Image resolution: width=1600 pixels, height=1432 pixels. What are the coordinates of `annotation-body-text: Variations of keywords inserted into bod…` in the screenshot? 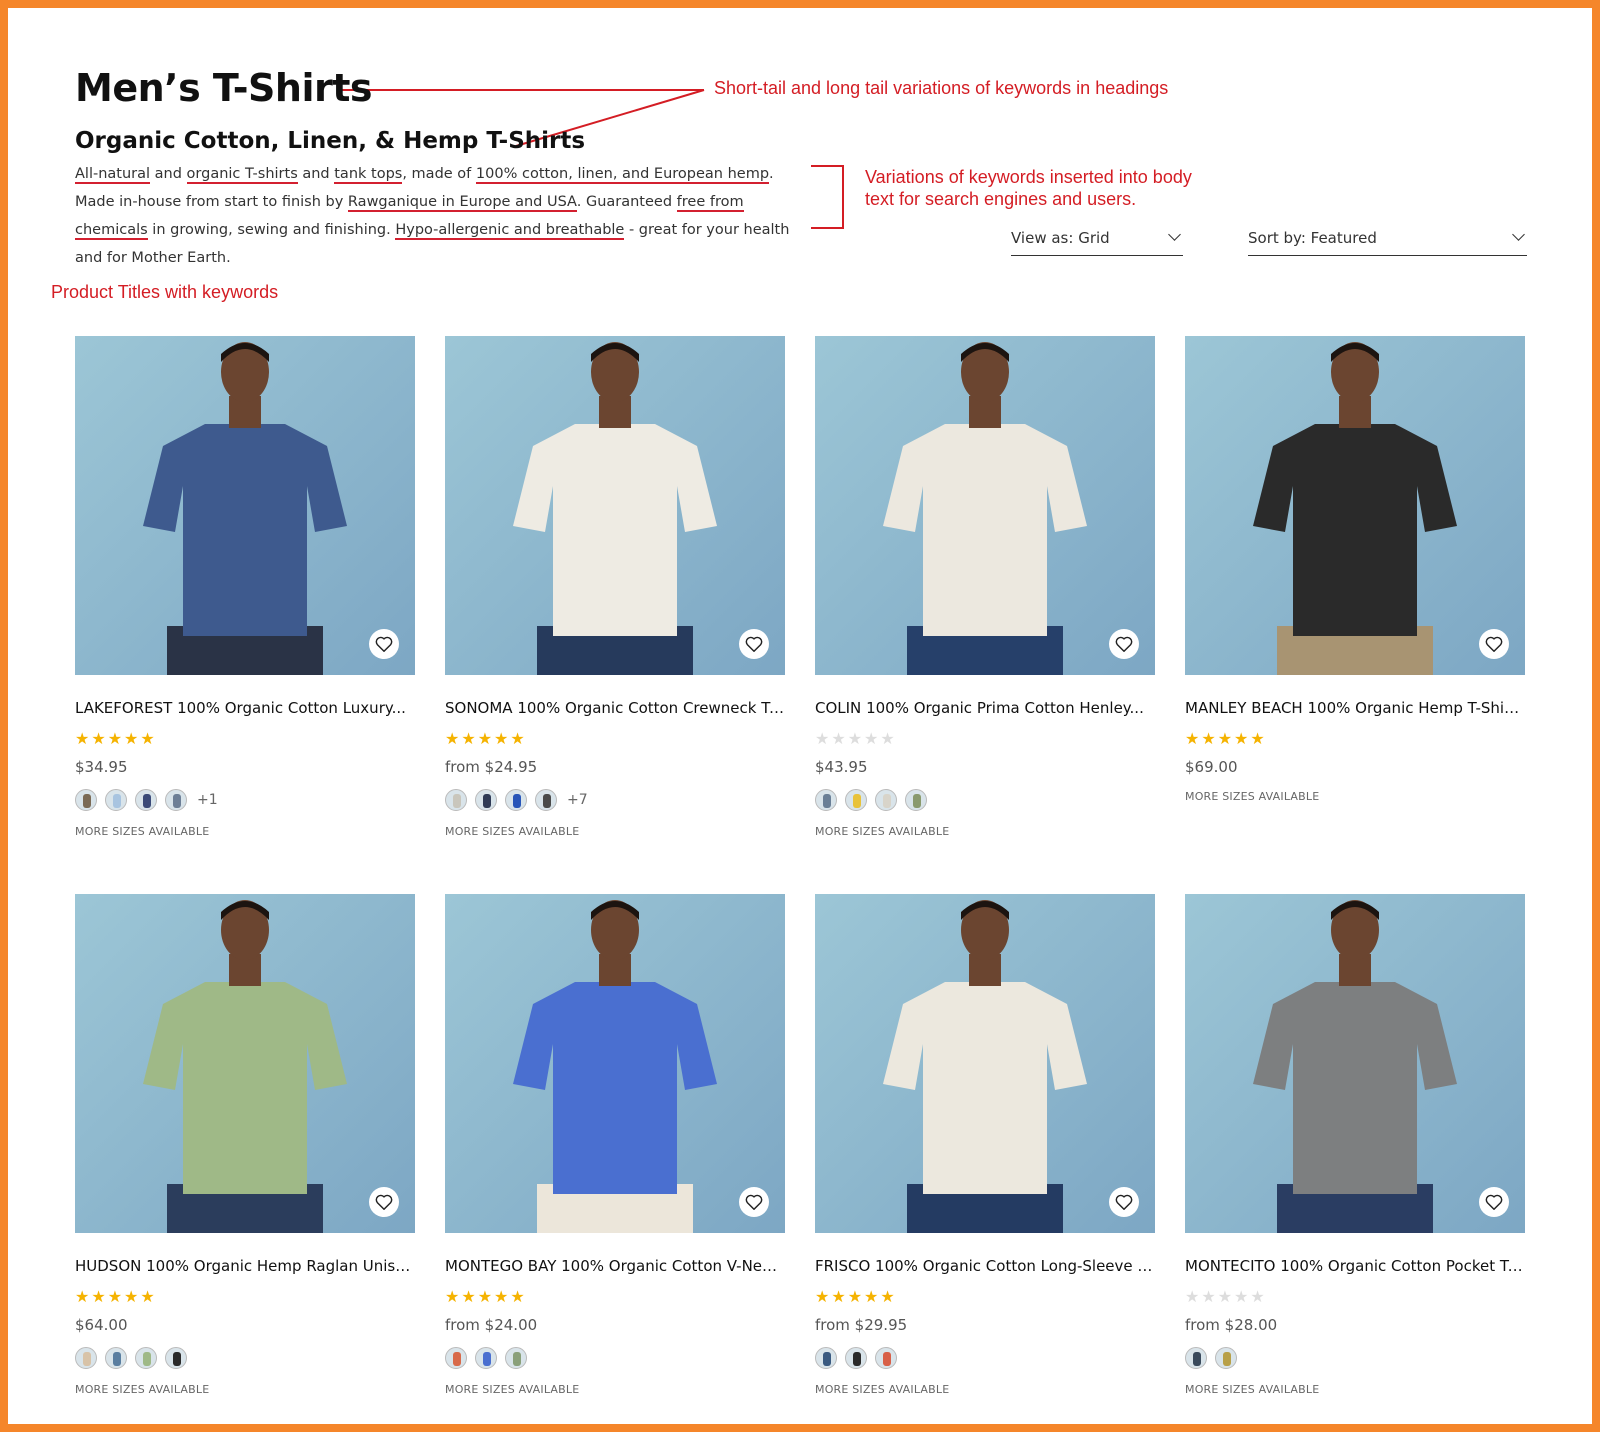 It's located at (1028, 188).